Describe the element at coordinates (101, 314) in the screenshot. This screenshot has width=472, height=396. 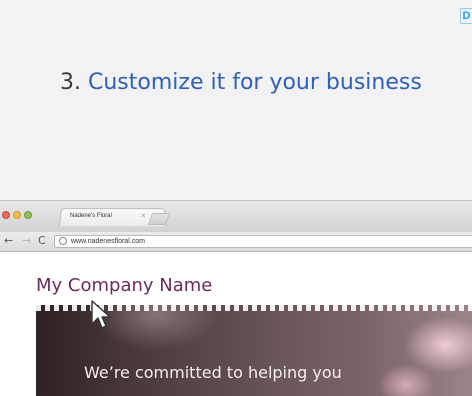
I see `mouse-pointer-icon` at that location.